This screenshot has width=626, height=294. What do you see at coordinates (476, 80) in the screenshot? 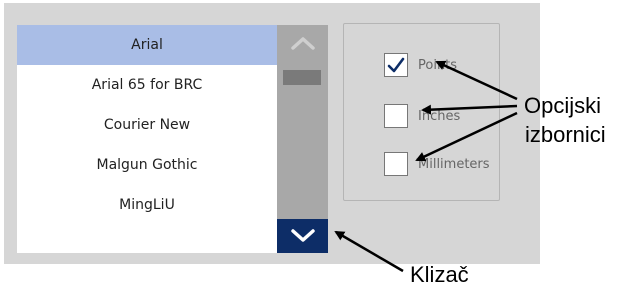
I see `callout-arrow-points` at bounding box center [476, 80].